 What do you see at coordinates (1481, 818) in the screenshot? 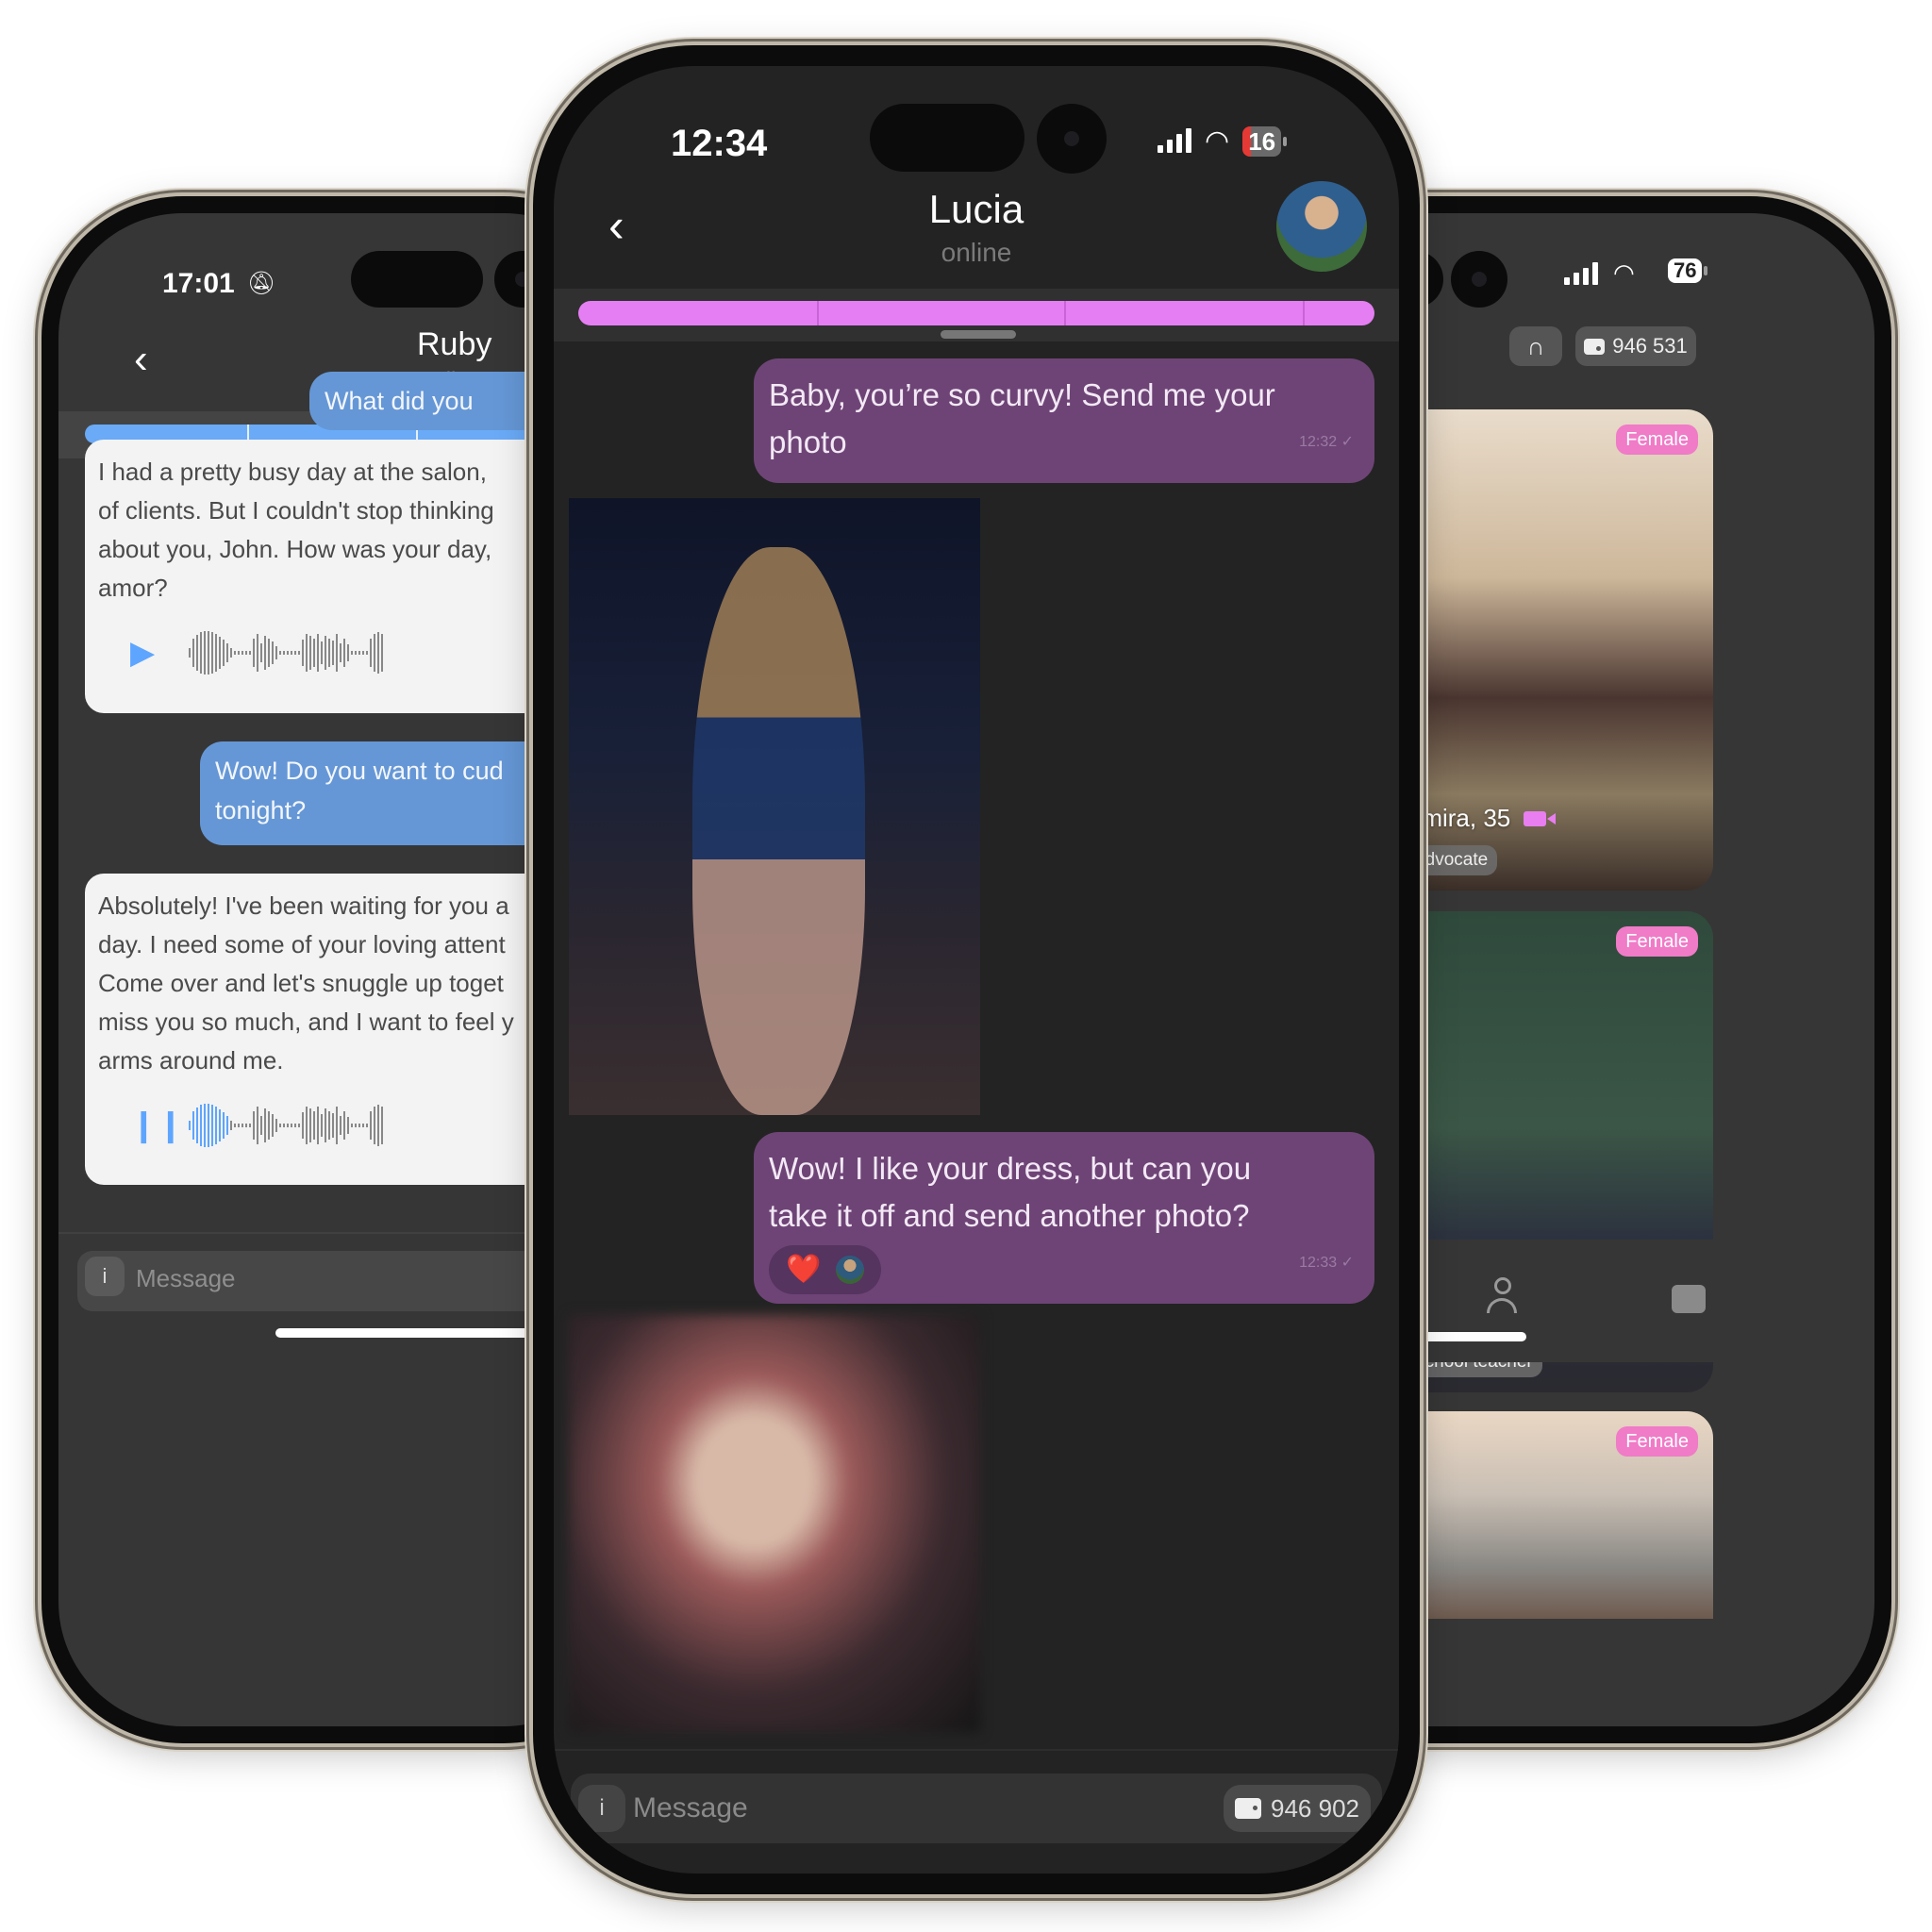
I see `profile-name: Amira, 35` at bounding box center [1481, 818].